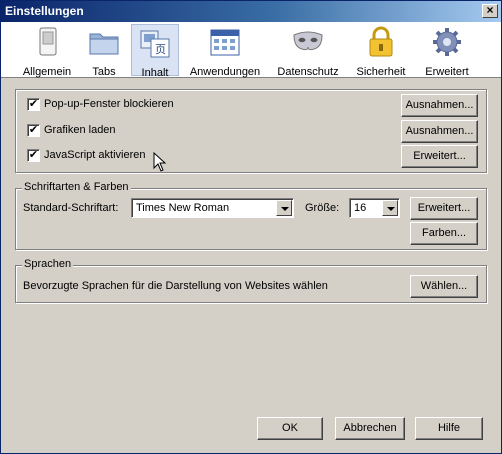 The image size is (502, 454). What do you see at coordinates (290, 428) in the screenshot?
I see `ok-button: OK` at bounding box center [290, 428].